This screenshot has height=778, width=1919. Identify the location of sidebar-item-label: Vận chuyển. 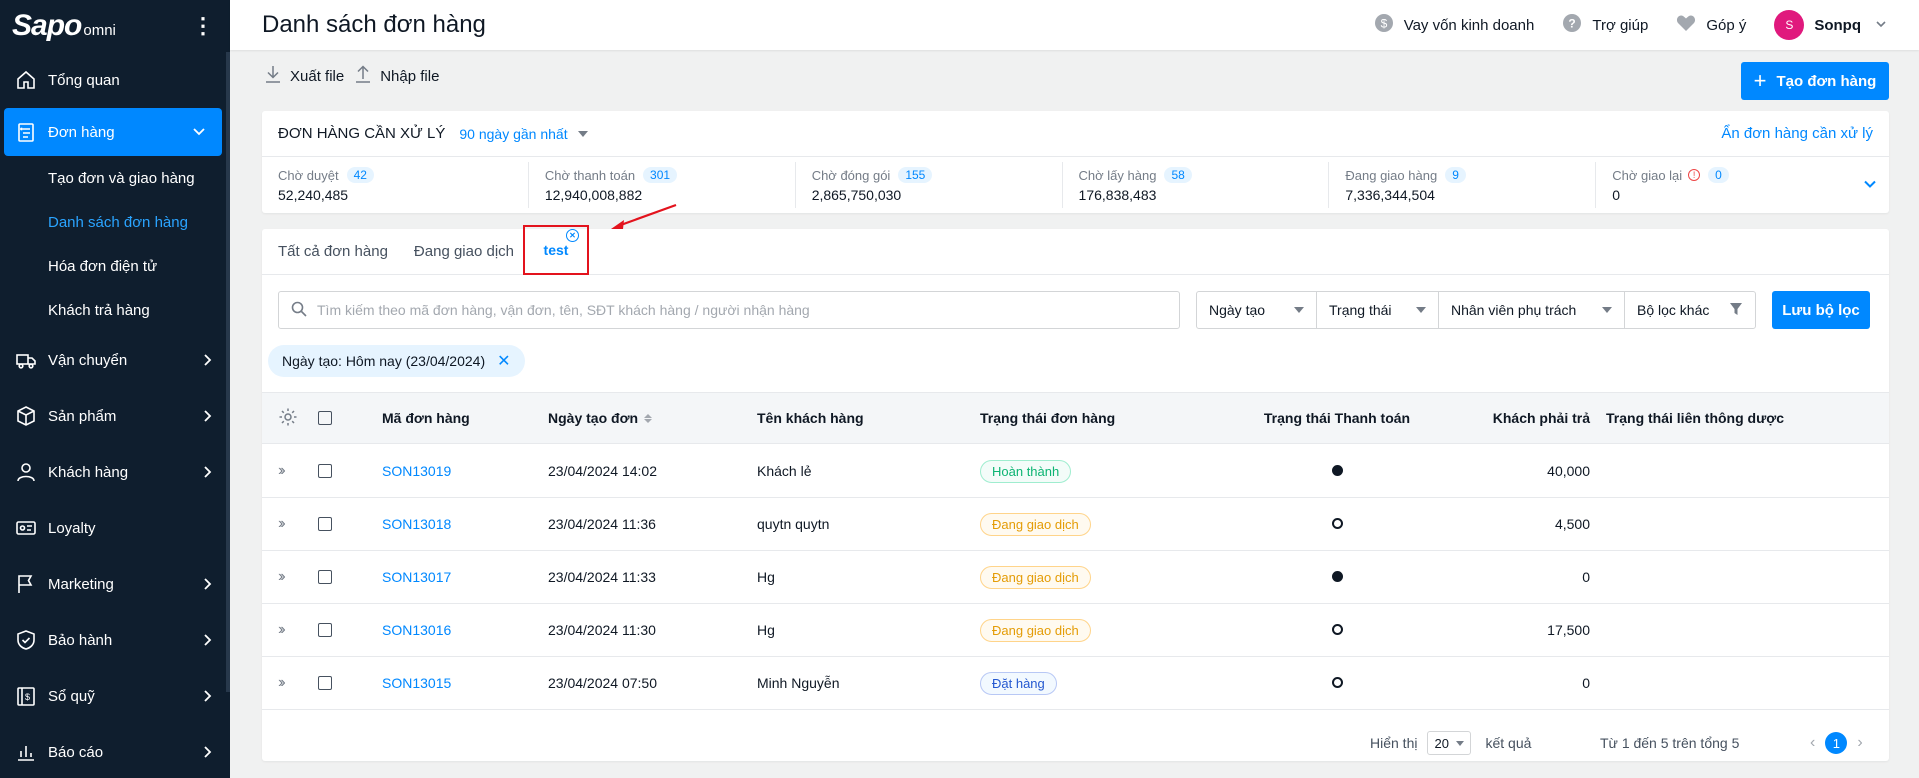
(88, 360).